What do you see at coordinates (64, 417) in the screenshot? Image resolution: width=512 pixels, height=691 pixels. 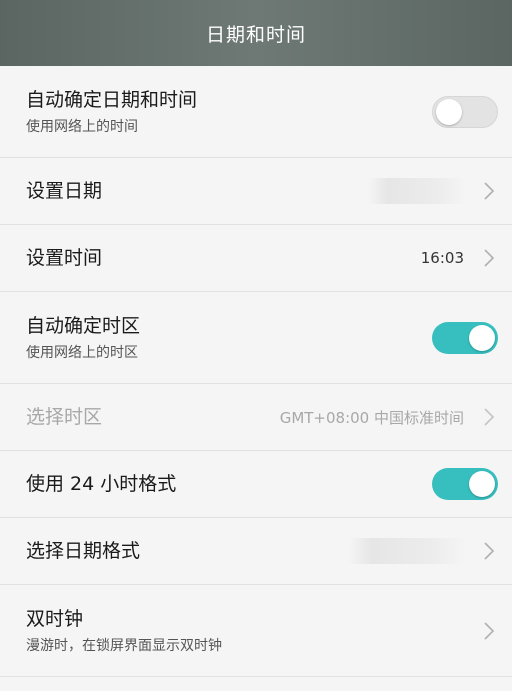 I see `select-timezone-title: 选择时区` at bounding box center [64, 417].